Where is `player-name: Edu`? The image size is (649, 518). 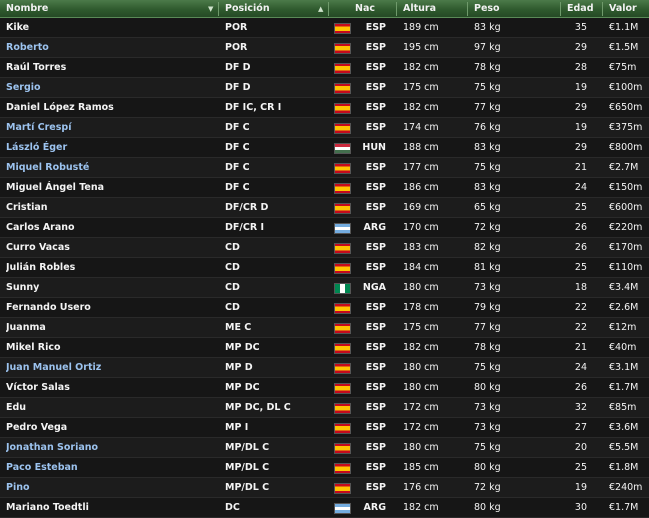 player-name: Edu is located at coordinates (111, 408).